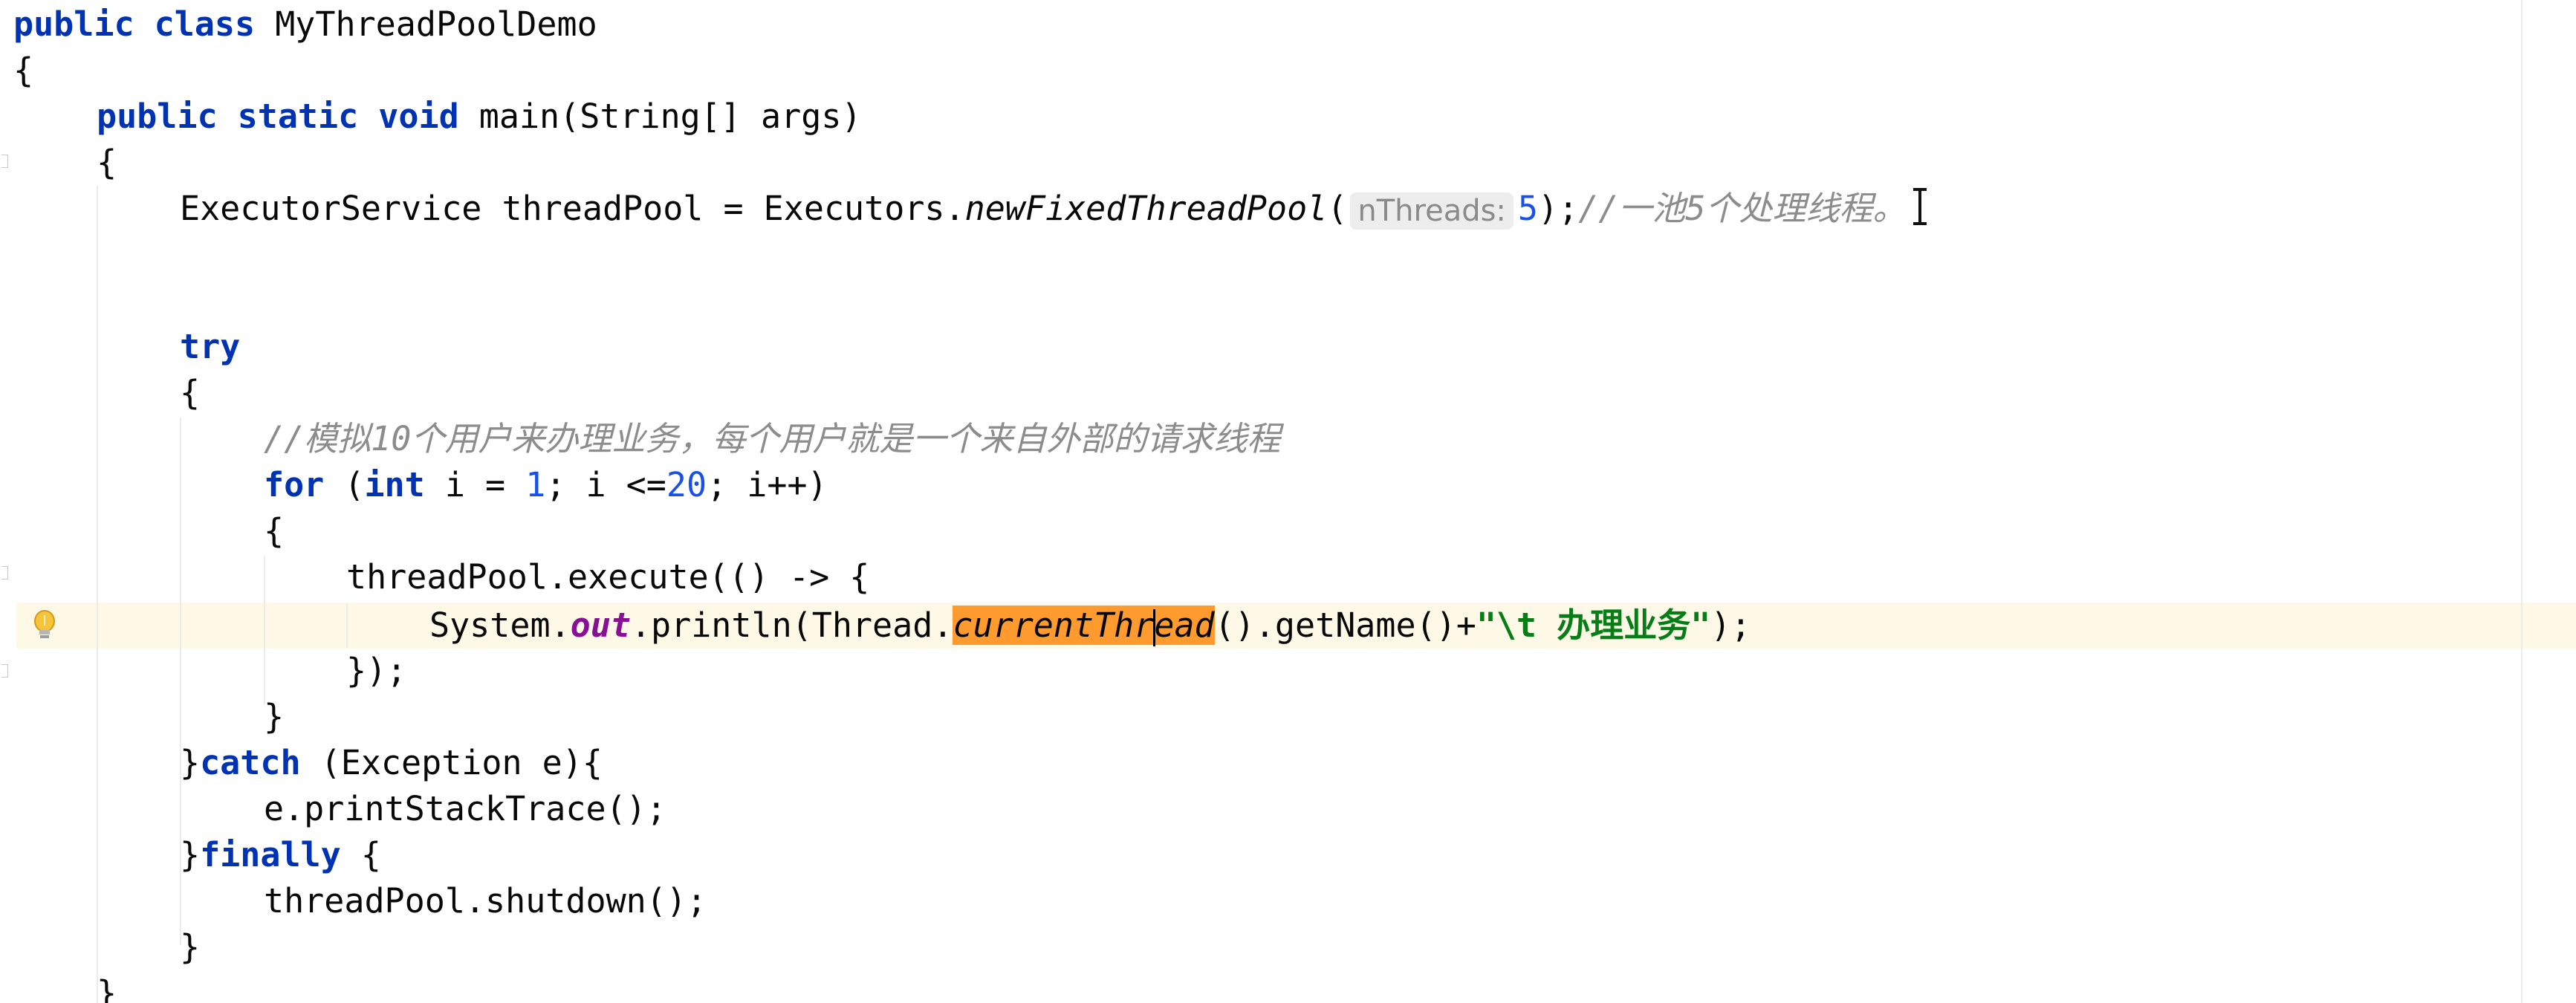 This screenshot has height=1003, width=2576. I want to click on keyword: public class, so click(134, 24).